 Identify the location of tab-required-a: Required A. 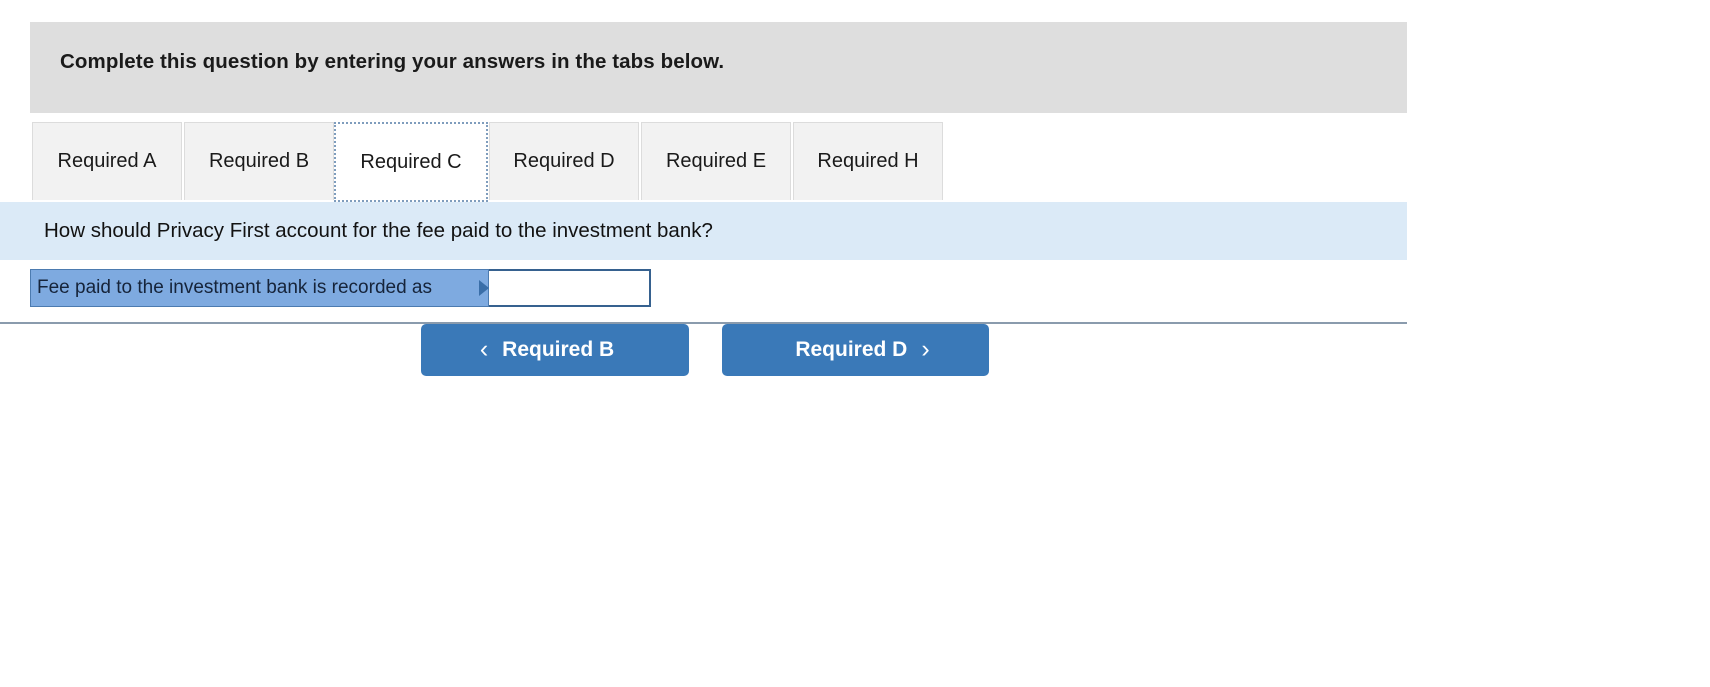
(107, 161).